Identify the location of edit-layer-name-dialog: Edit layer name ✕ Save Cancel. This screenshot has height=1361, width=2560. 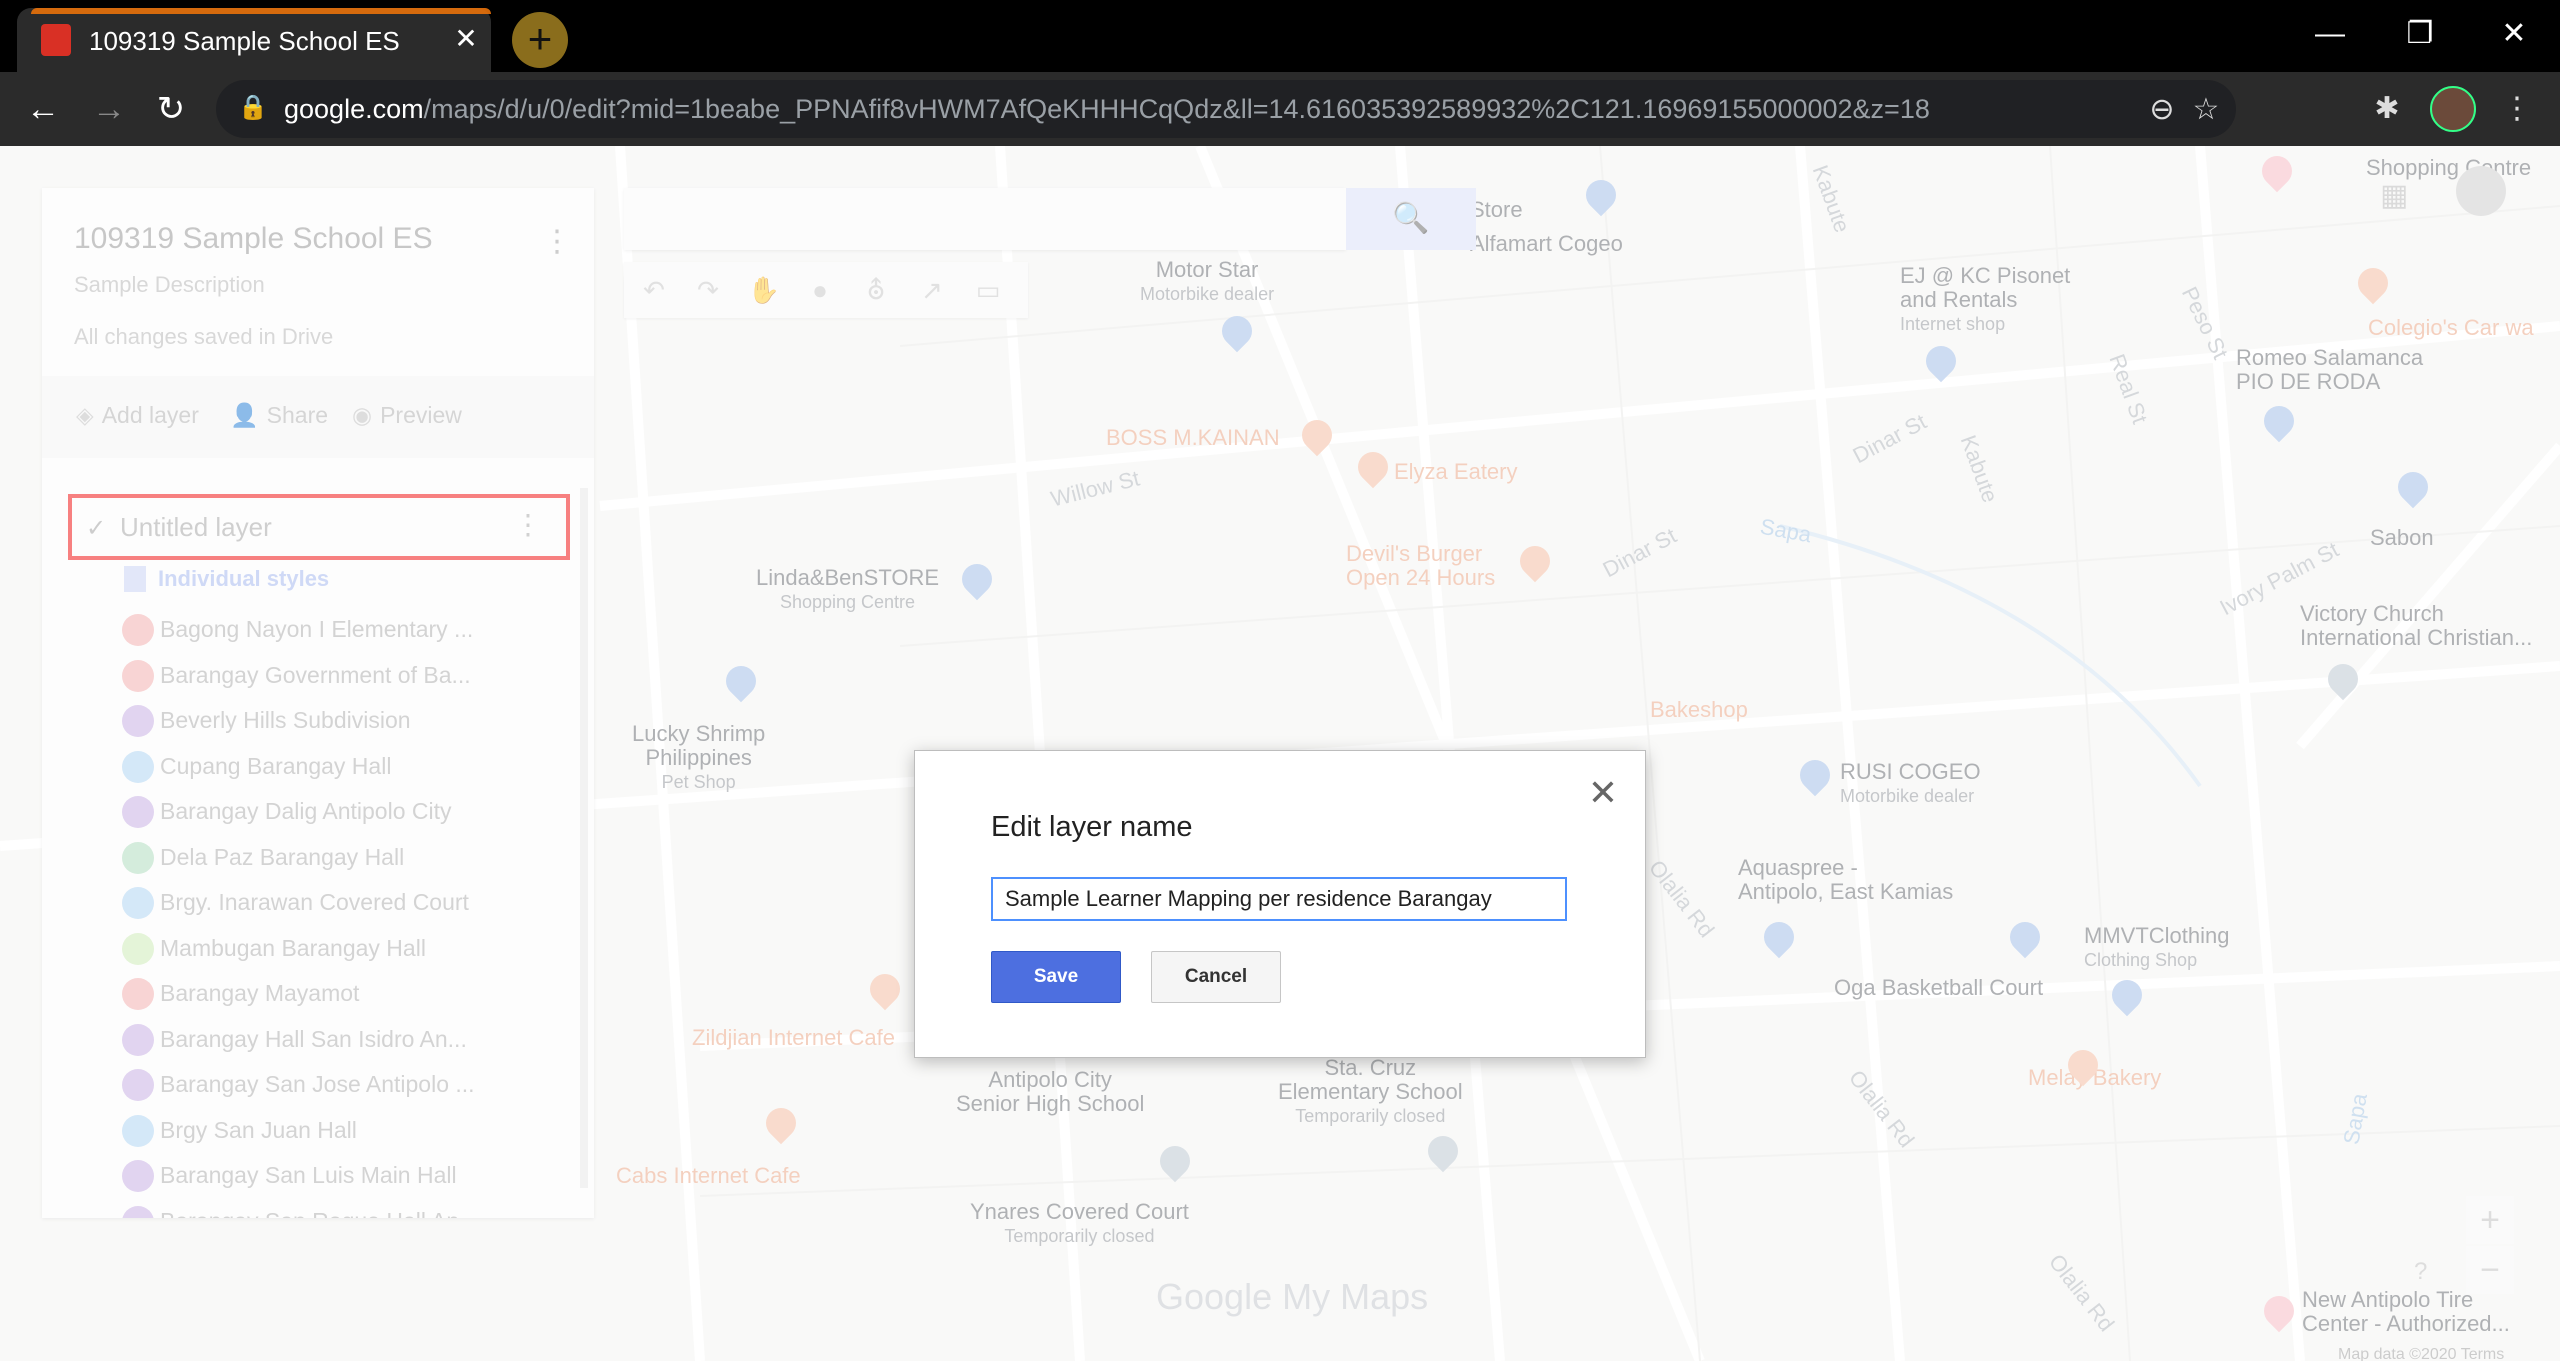
(1280, 904).